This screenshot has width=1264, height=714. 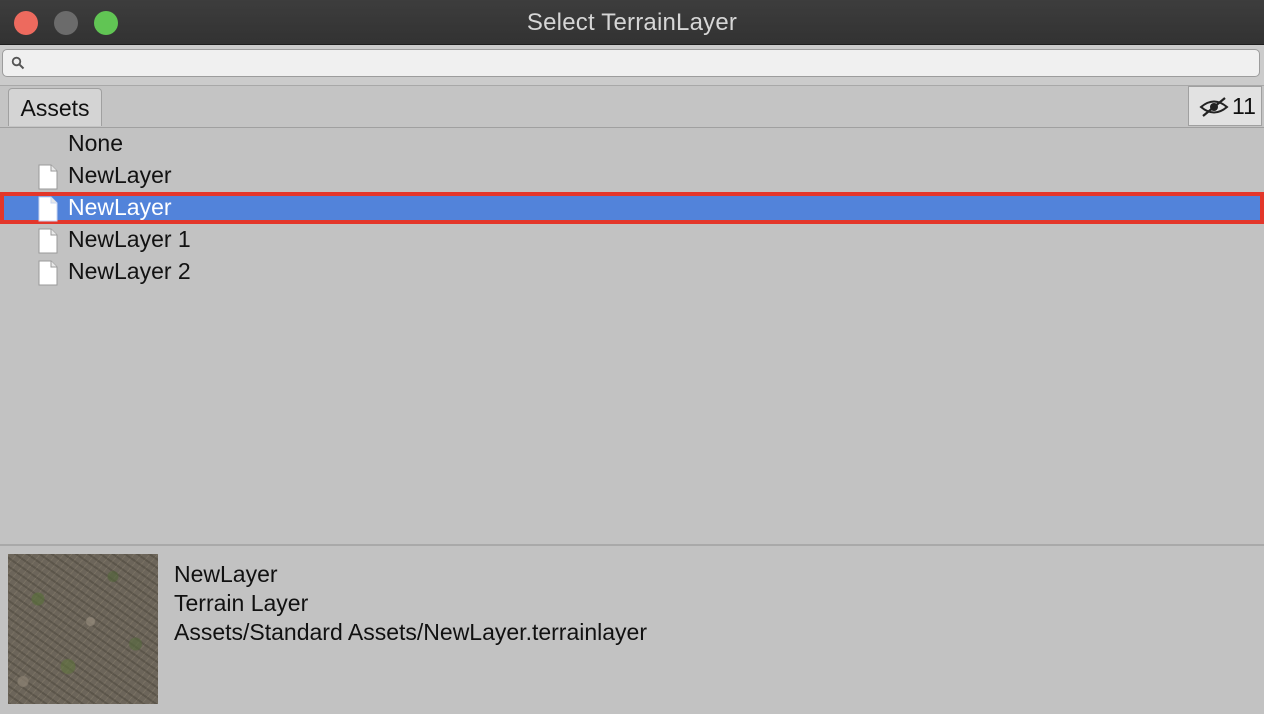 What do you see at coordinates (632, 240) in the screenshot?
I see `list-item: NewLayer 1` at bounding box center [632, 240].